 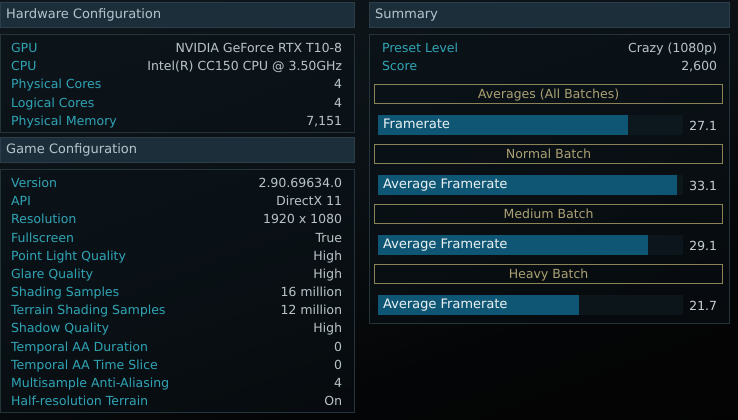 I want to click on field-label: API, so click(x=21, y=201).